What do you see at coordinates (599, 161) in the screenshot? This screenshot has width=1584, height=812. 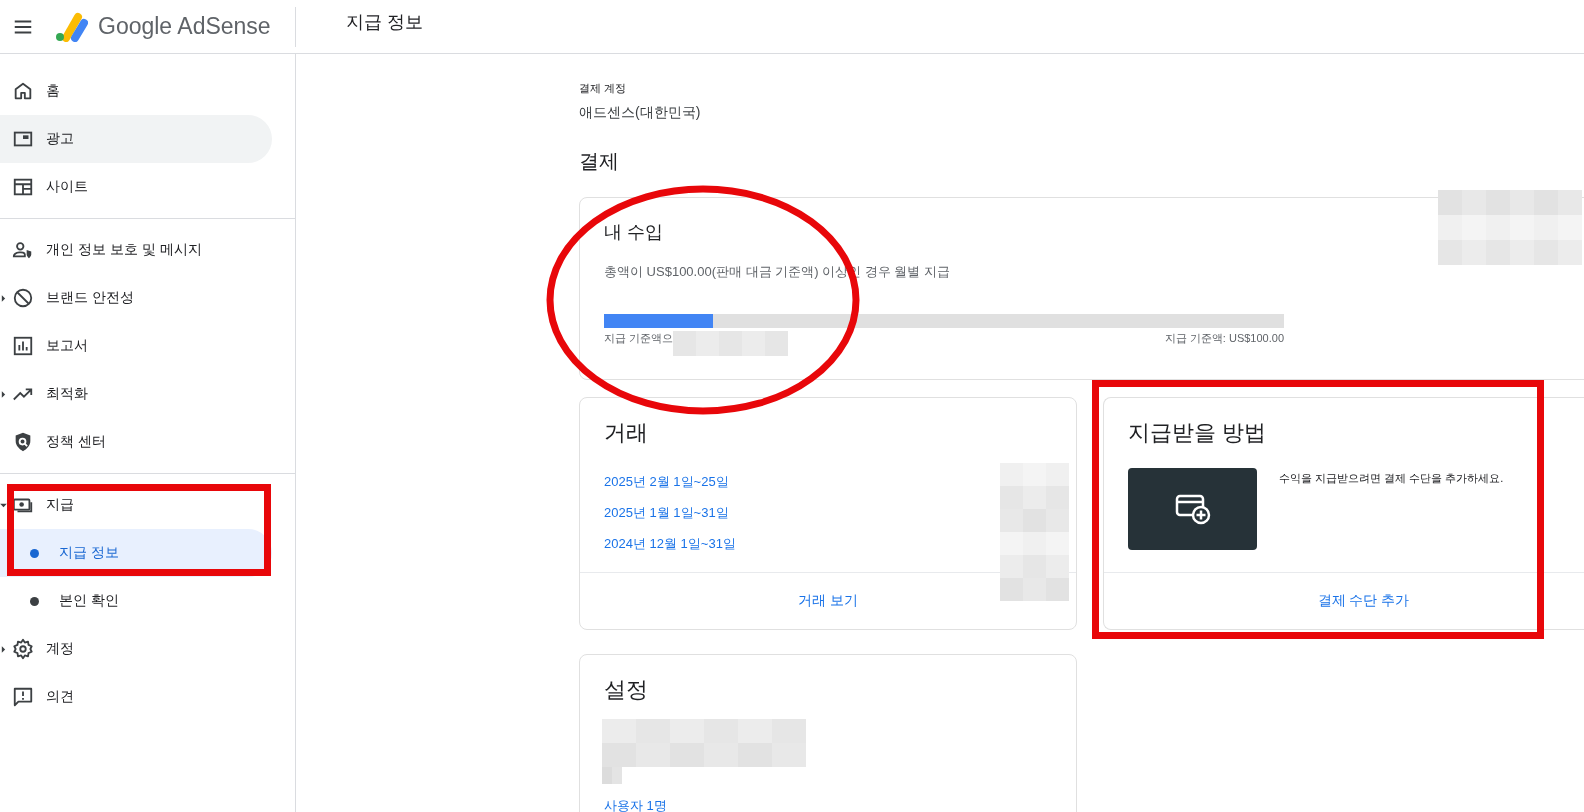 I see `section-title: 결제` at bounding box center [599, 161].